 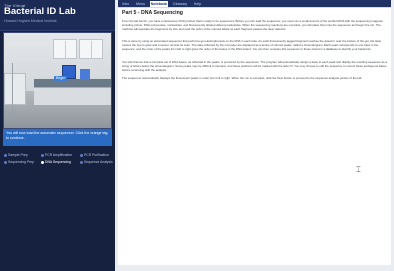 What do you see at coordinates (256, 3) in the screenshot?
I see `tab-bar: Intro Menu Notebook Glossary Help` at bounding box center [256, 3].